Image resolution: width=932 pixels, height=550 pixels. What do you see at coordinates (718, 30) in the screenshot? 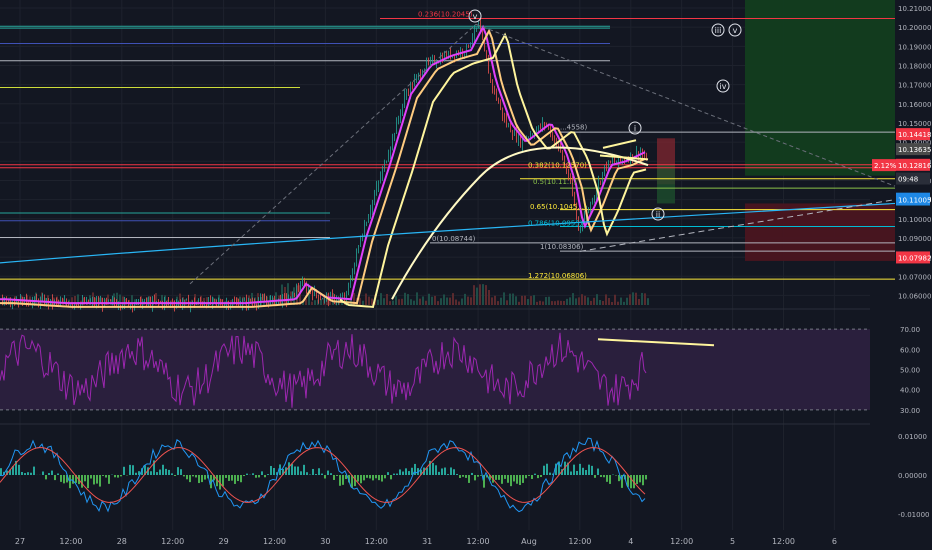
I see `wave-label-text: iii` at bounding box center [718, 30].